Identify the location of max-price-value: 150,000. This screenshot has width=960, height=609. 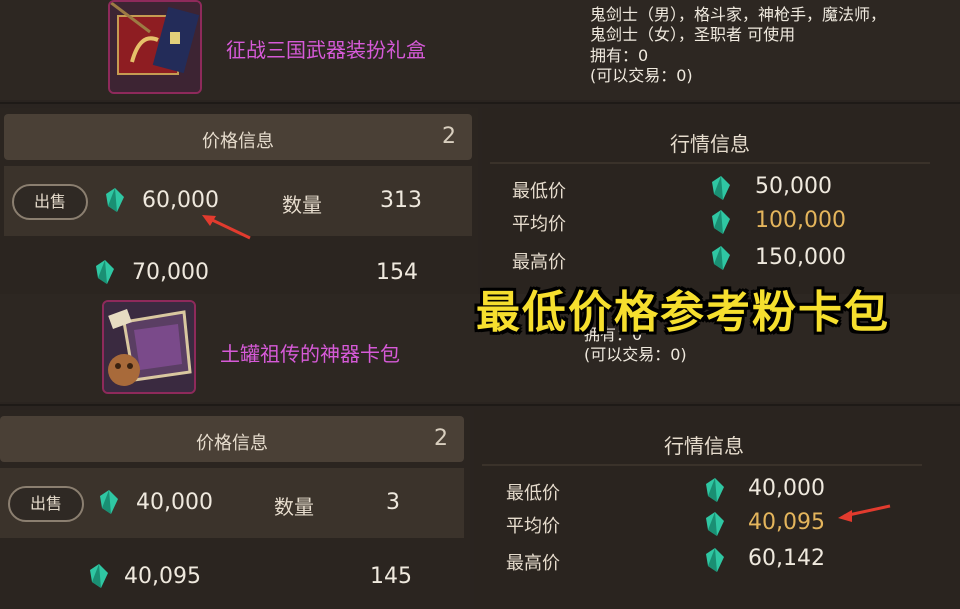
(800, 257).